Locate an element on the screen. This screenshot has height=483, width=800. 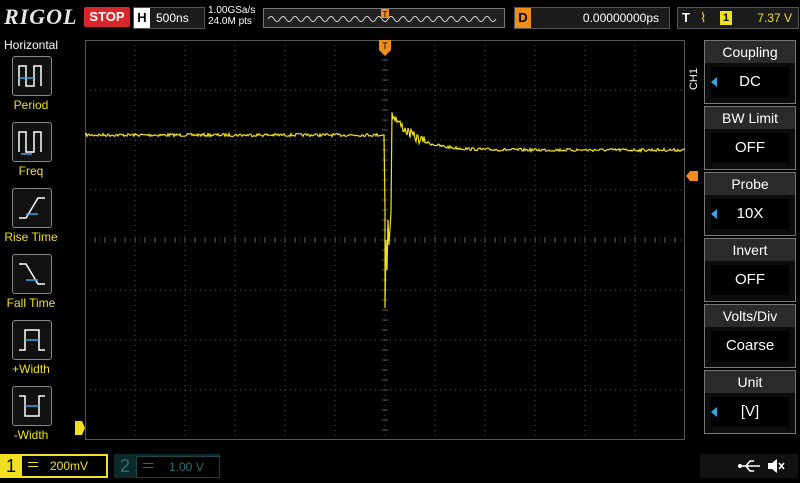
negative-width-icon is located at coordinates (32, 406).